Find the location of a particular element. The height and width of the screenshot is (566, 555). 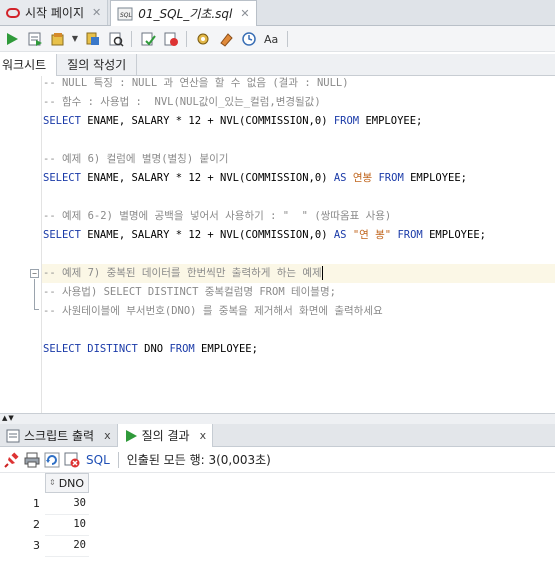

sql-link: SQL is located at coordinates (98, 460).